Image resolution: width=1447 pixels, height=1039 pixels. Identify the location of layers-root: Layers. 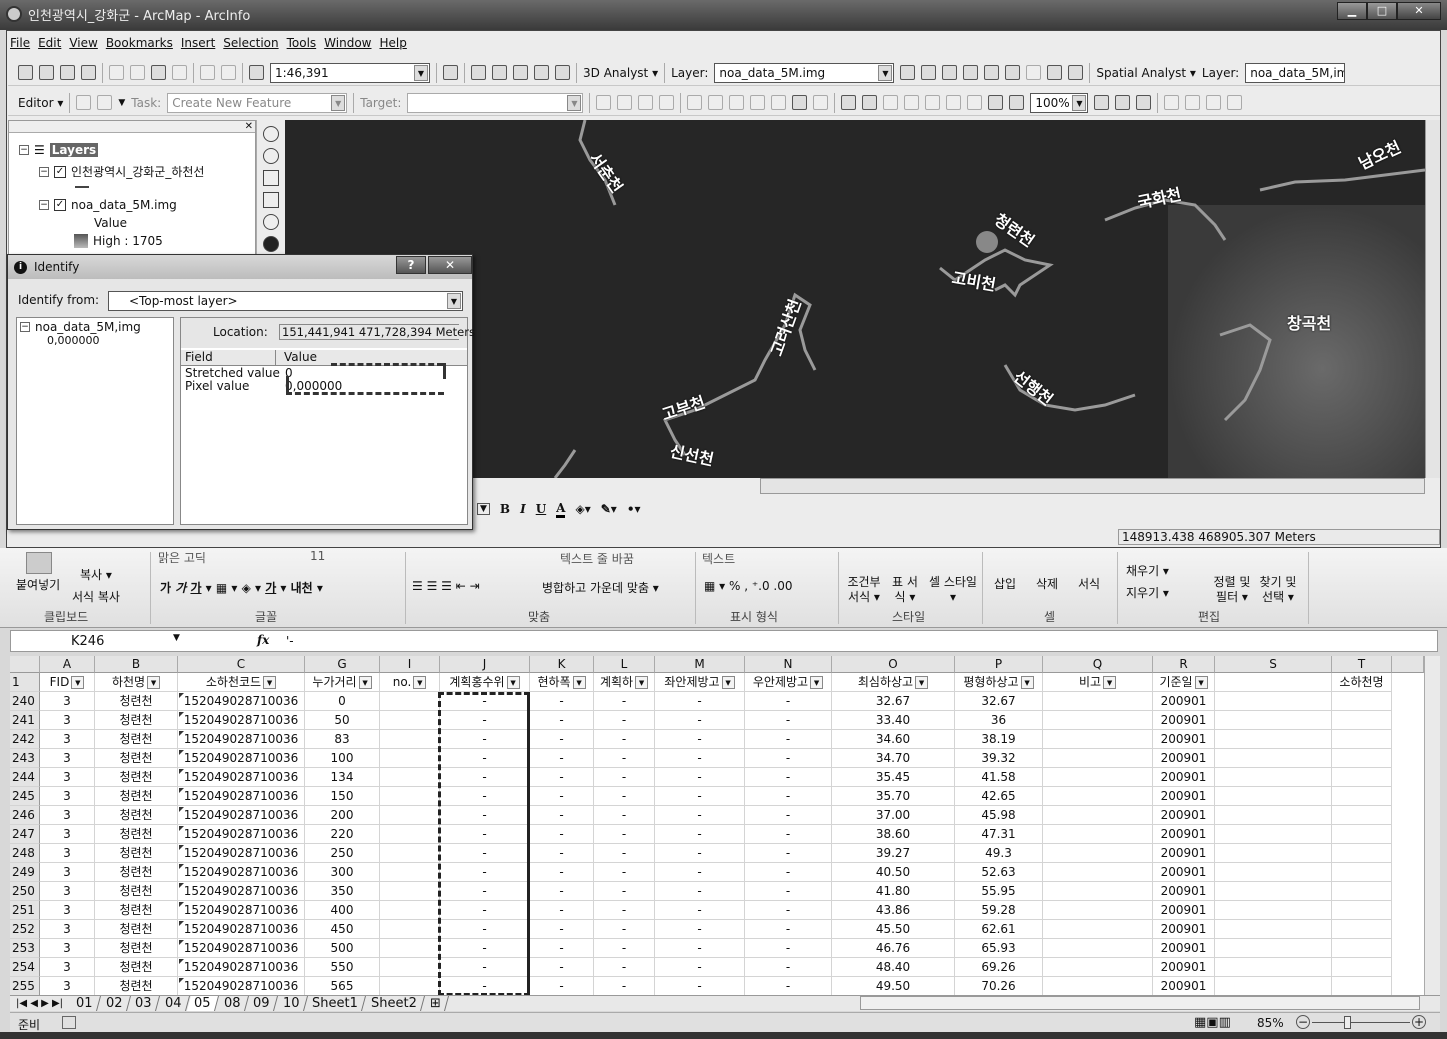
(74, 150).